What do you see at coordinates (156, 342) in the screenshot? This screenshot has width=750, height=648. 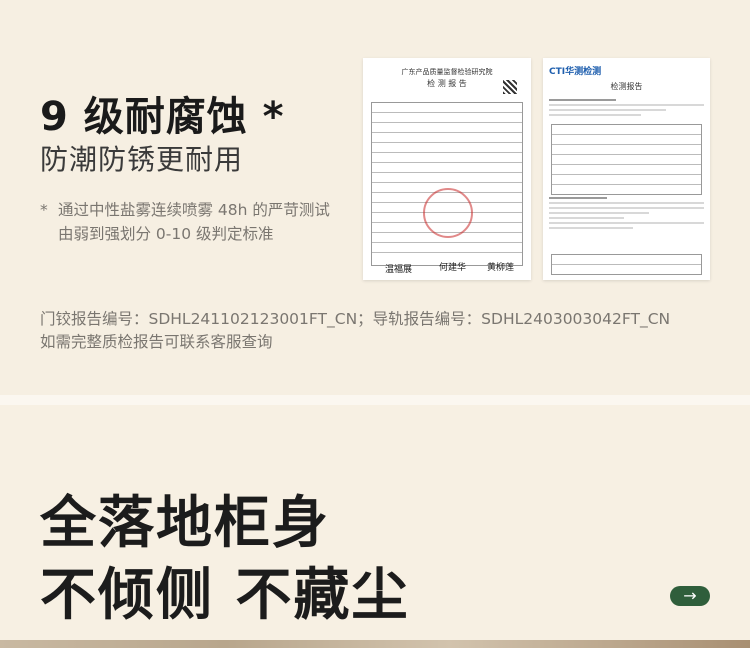 I see `report-contact-line: 如需完整质检报告可联系客服查询` at bounding box center [156, 342].